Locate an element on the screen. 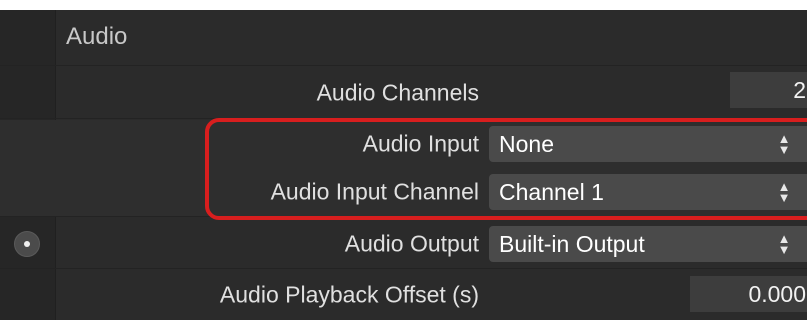 The image size is (807, 320). audio-input-label: Audio Input is located at coordinates (420, 143).